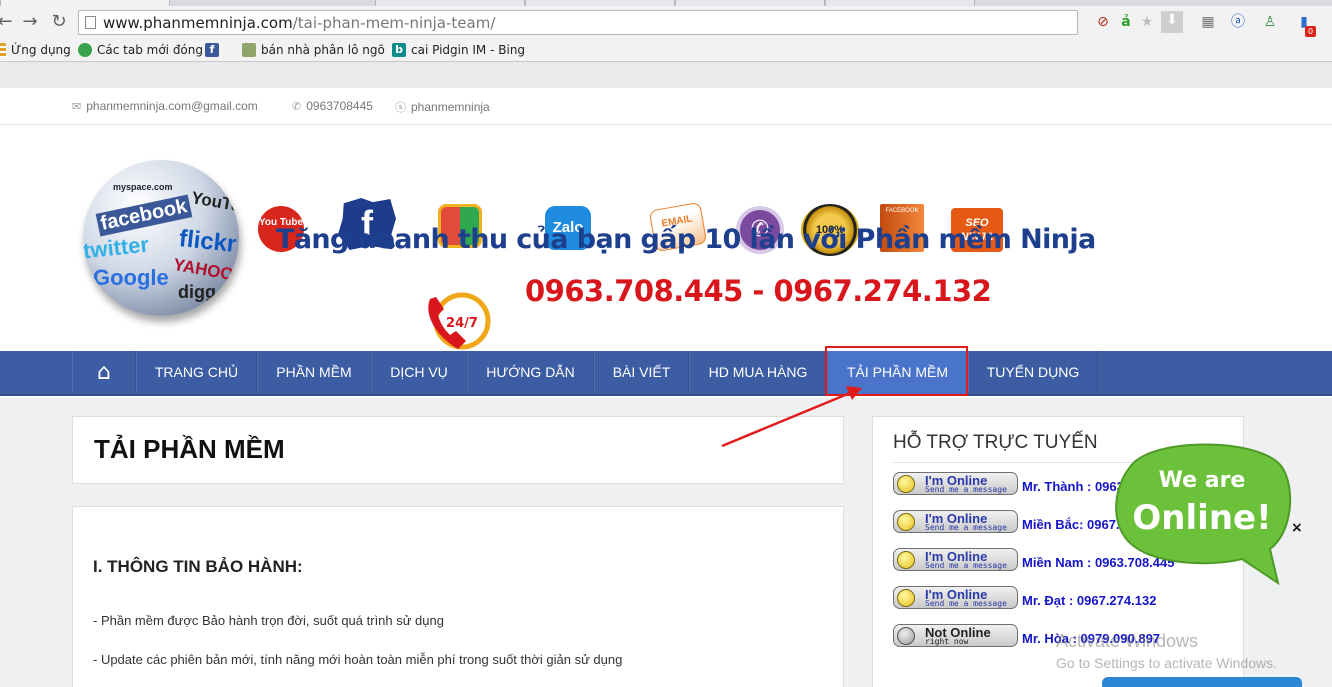 The image size is (1332, 687). Describe the element at coordinates (104, 372) in the screenshot. I see `home-icon: ⌂` at that location.